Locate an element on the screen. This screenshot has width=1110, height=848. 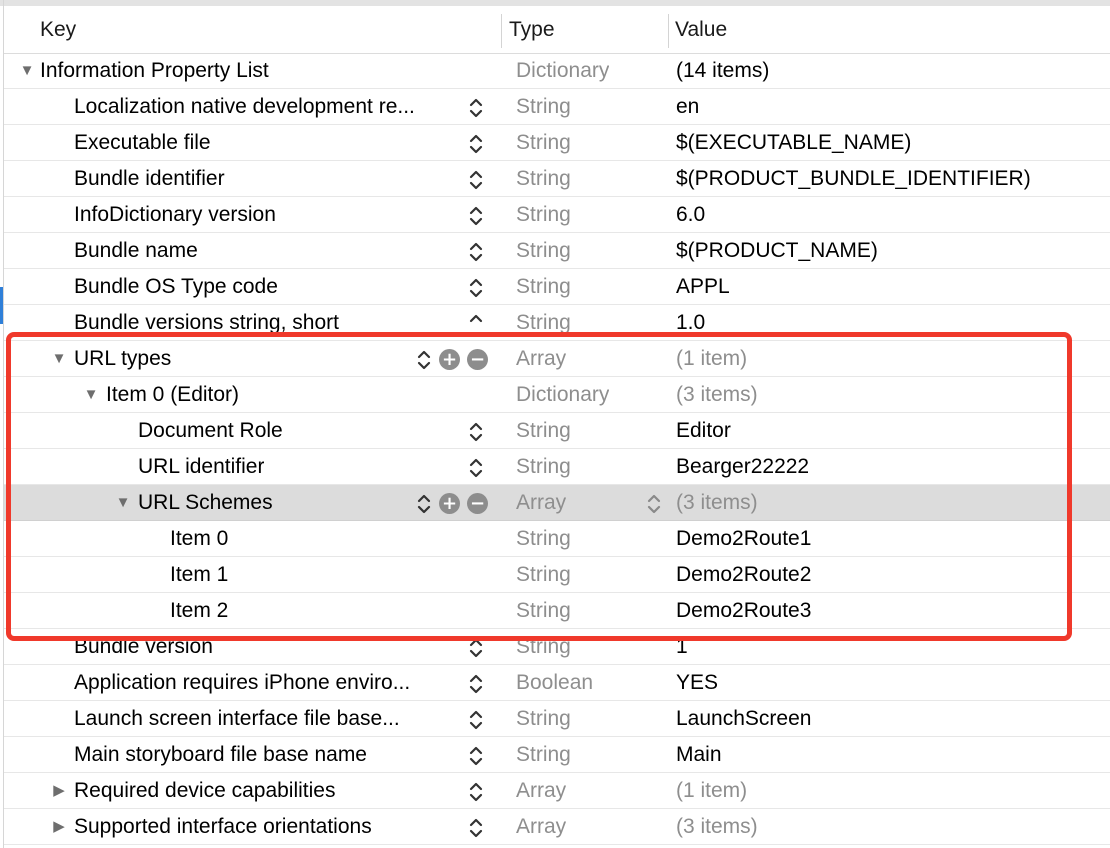
row-key: Required device capabilities is located at coordinates (205, 791).